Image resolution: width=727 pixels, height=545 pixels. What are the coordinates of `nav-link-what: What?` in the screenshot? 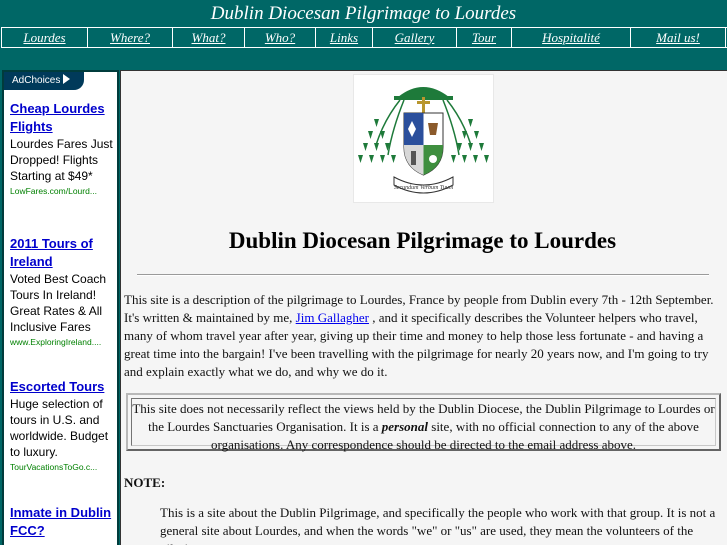 It's located at (209, 37).